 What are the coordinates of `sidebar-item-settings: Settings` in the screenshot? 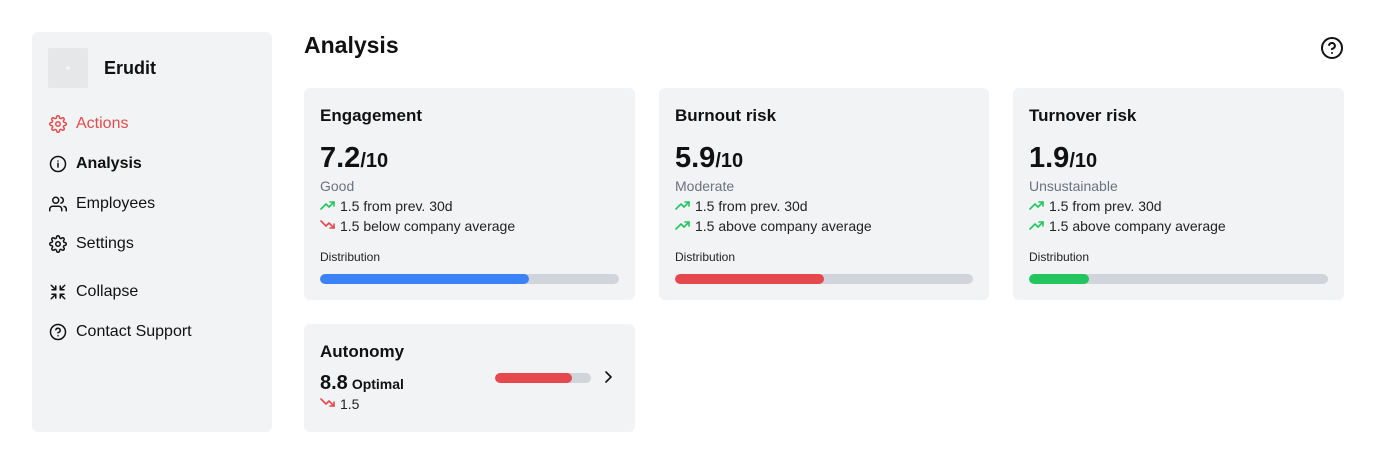 It's located at (91, 244).